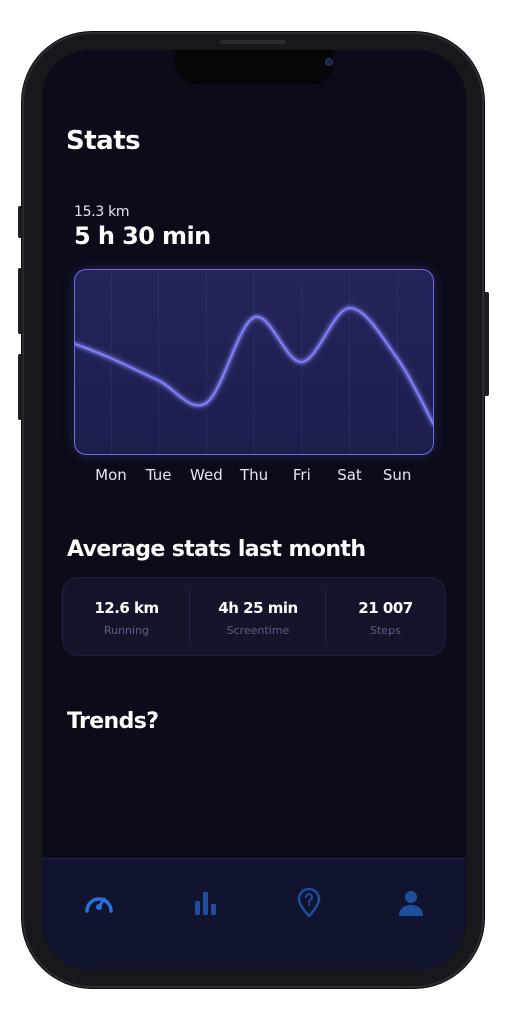 This screenshot has width=505, height=1011. Describe the element at coordinates (20, 301) in the screenshot. I see `volume-up-button` at that location.